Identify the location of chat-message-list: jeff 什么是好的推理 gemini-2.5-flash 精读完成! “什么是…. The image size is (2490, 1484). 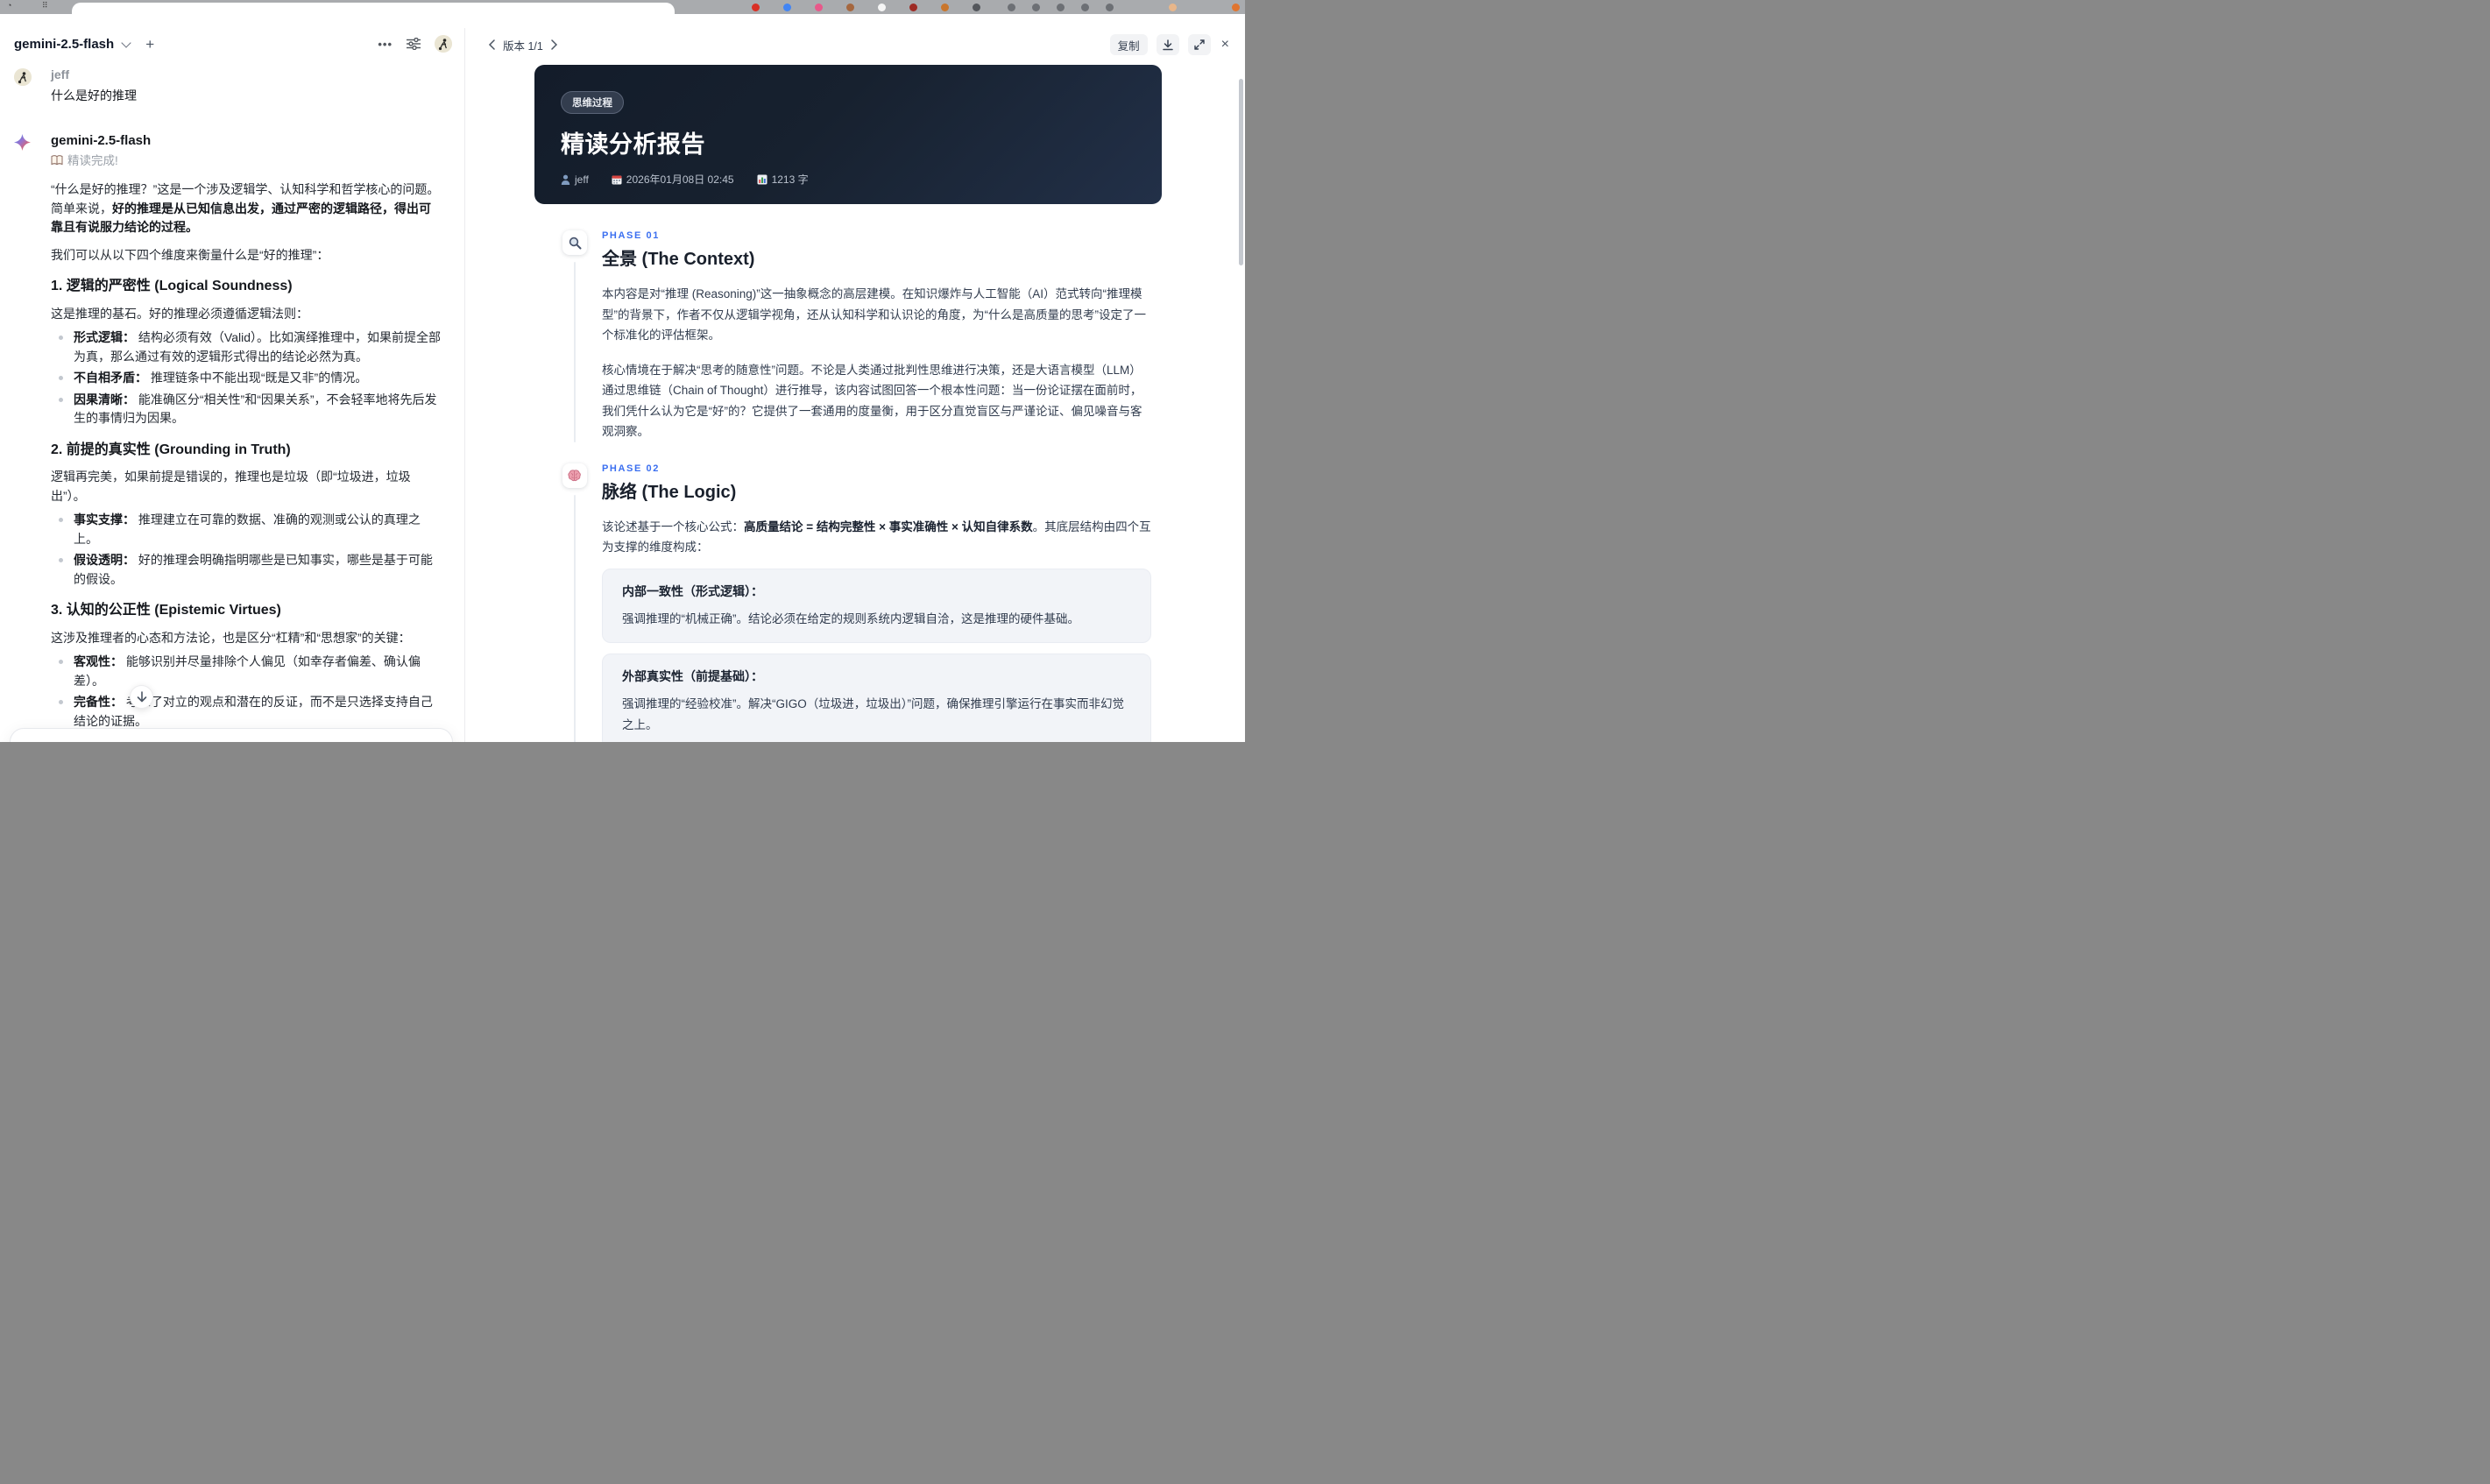
(232, 401).